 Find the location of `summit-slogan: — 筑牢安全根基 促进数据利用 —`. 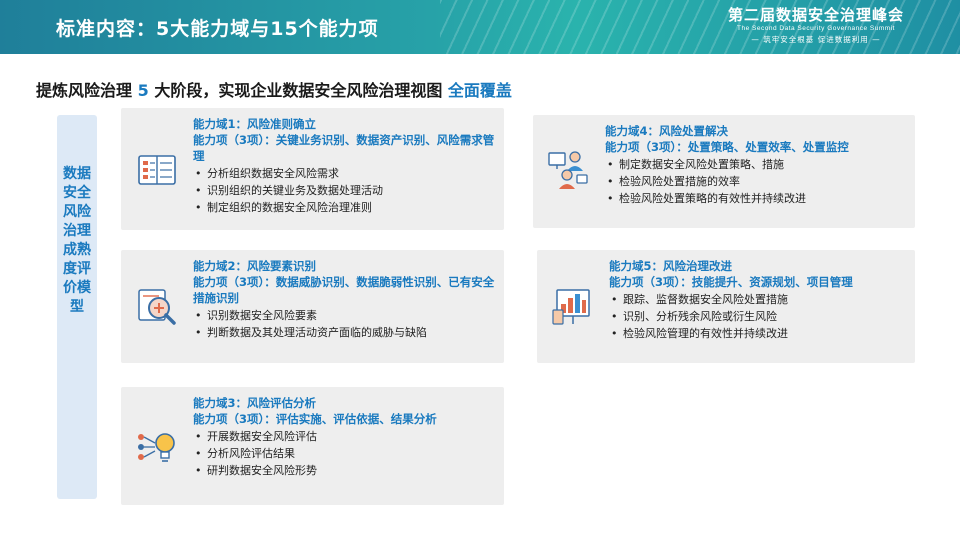

summit-slogan: — 筑牢安全根基 促进数据利用 — is located at coordinates (816, 39).